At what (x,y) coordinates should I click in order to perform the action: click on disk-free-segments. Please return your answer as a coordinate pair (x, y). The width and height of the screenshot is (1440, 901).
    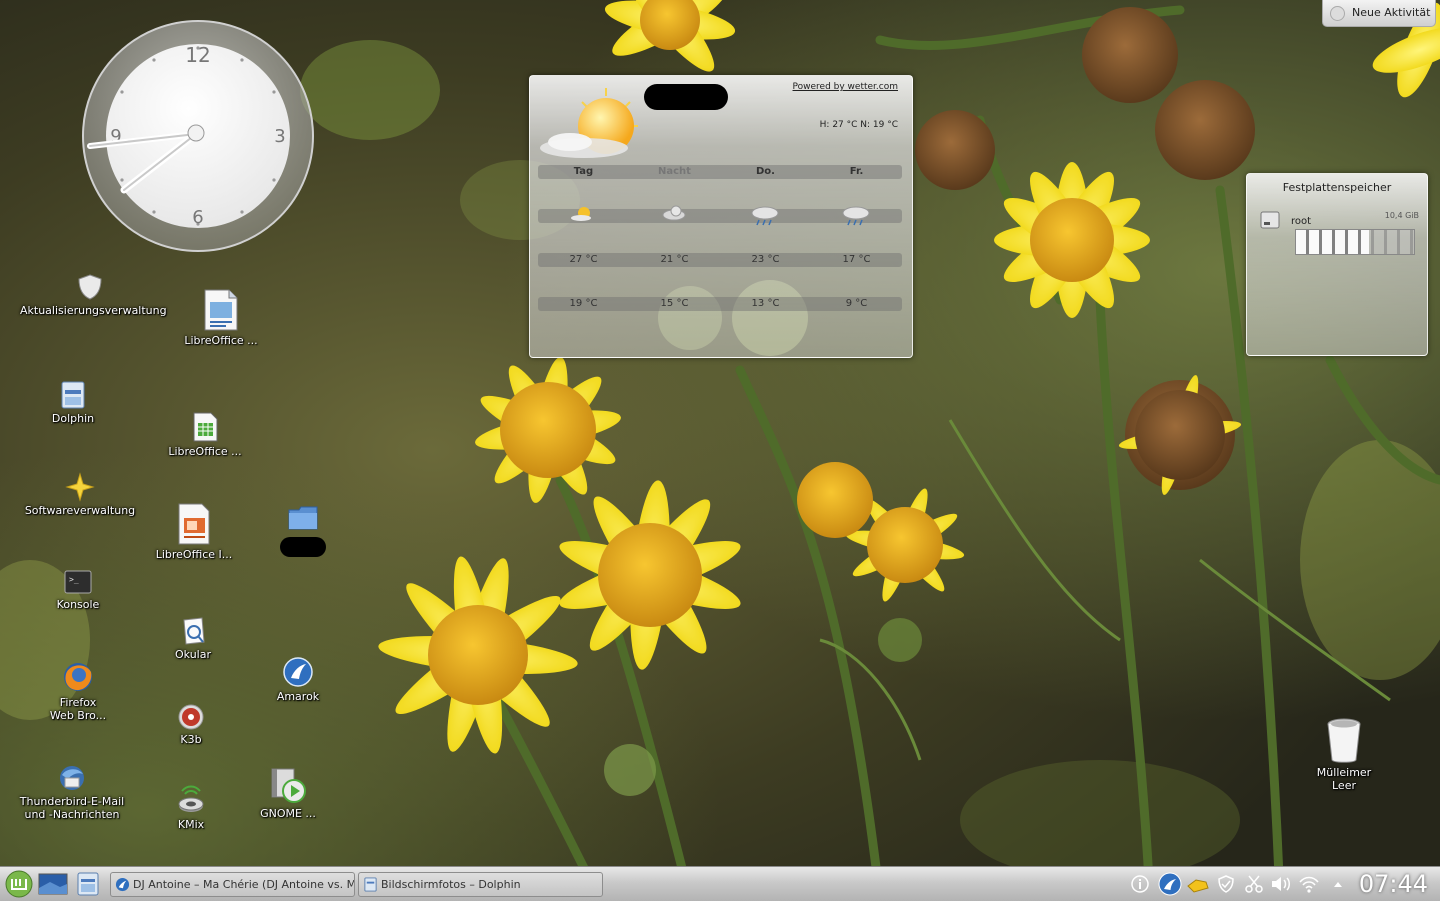
    Looking at the image, I should click on (1355, 242).